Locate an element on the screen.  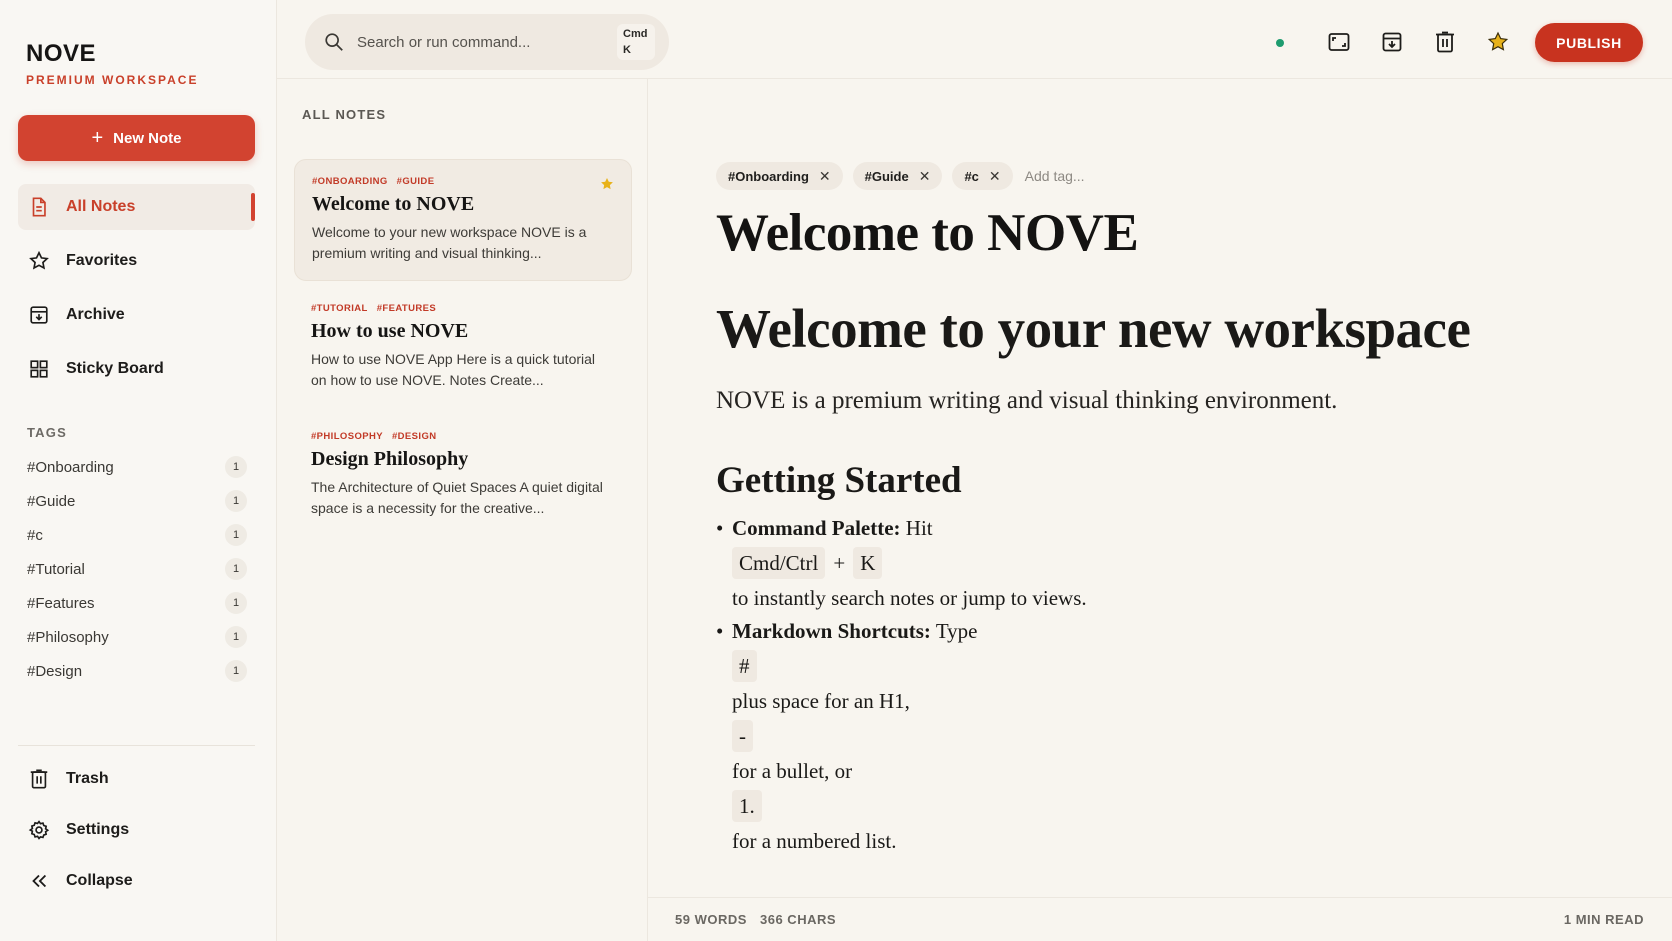
nav-item-archive: Archive is located at coordinates (136, 315).